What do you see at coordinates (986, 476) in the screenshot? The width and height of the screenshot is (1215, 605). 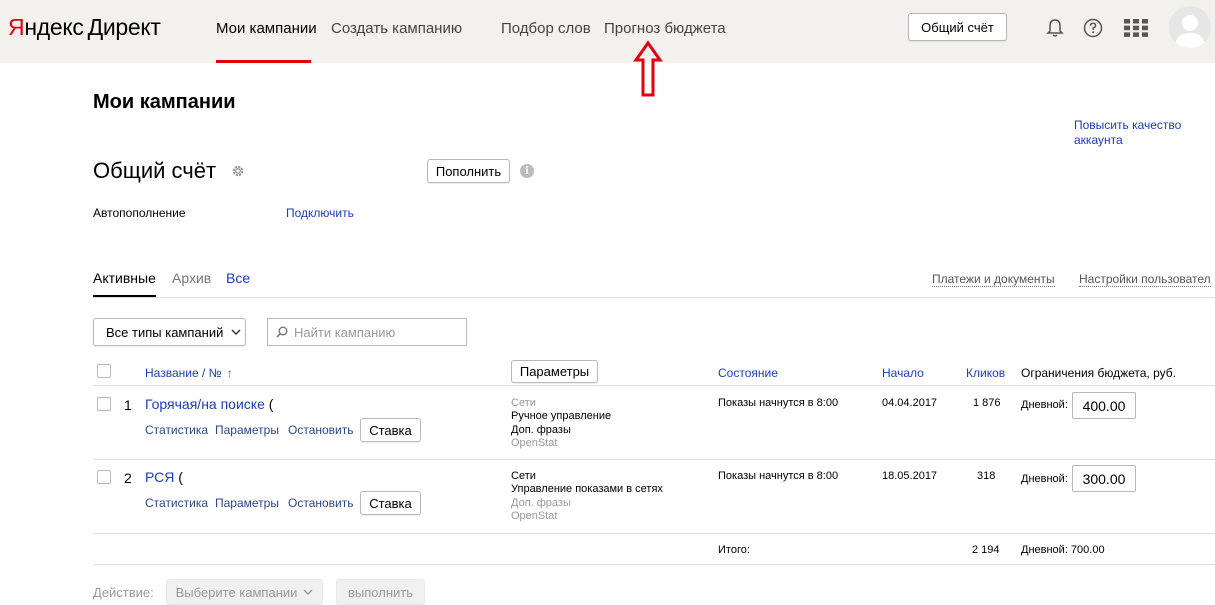 I see `row-2-clicks: 318` at bounding box center [986, 476].